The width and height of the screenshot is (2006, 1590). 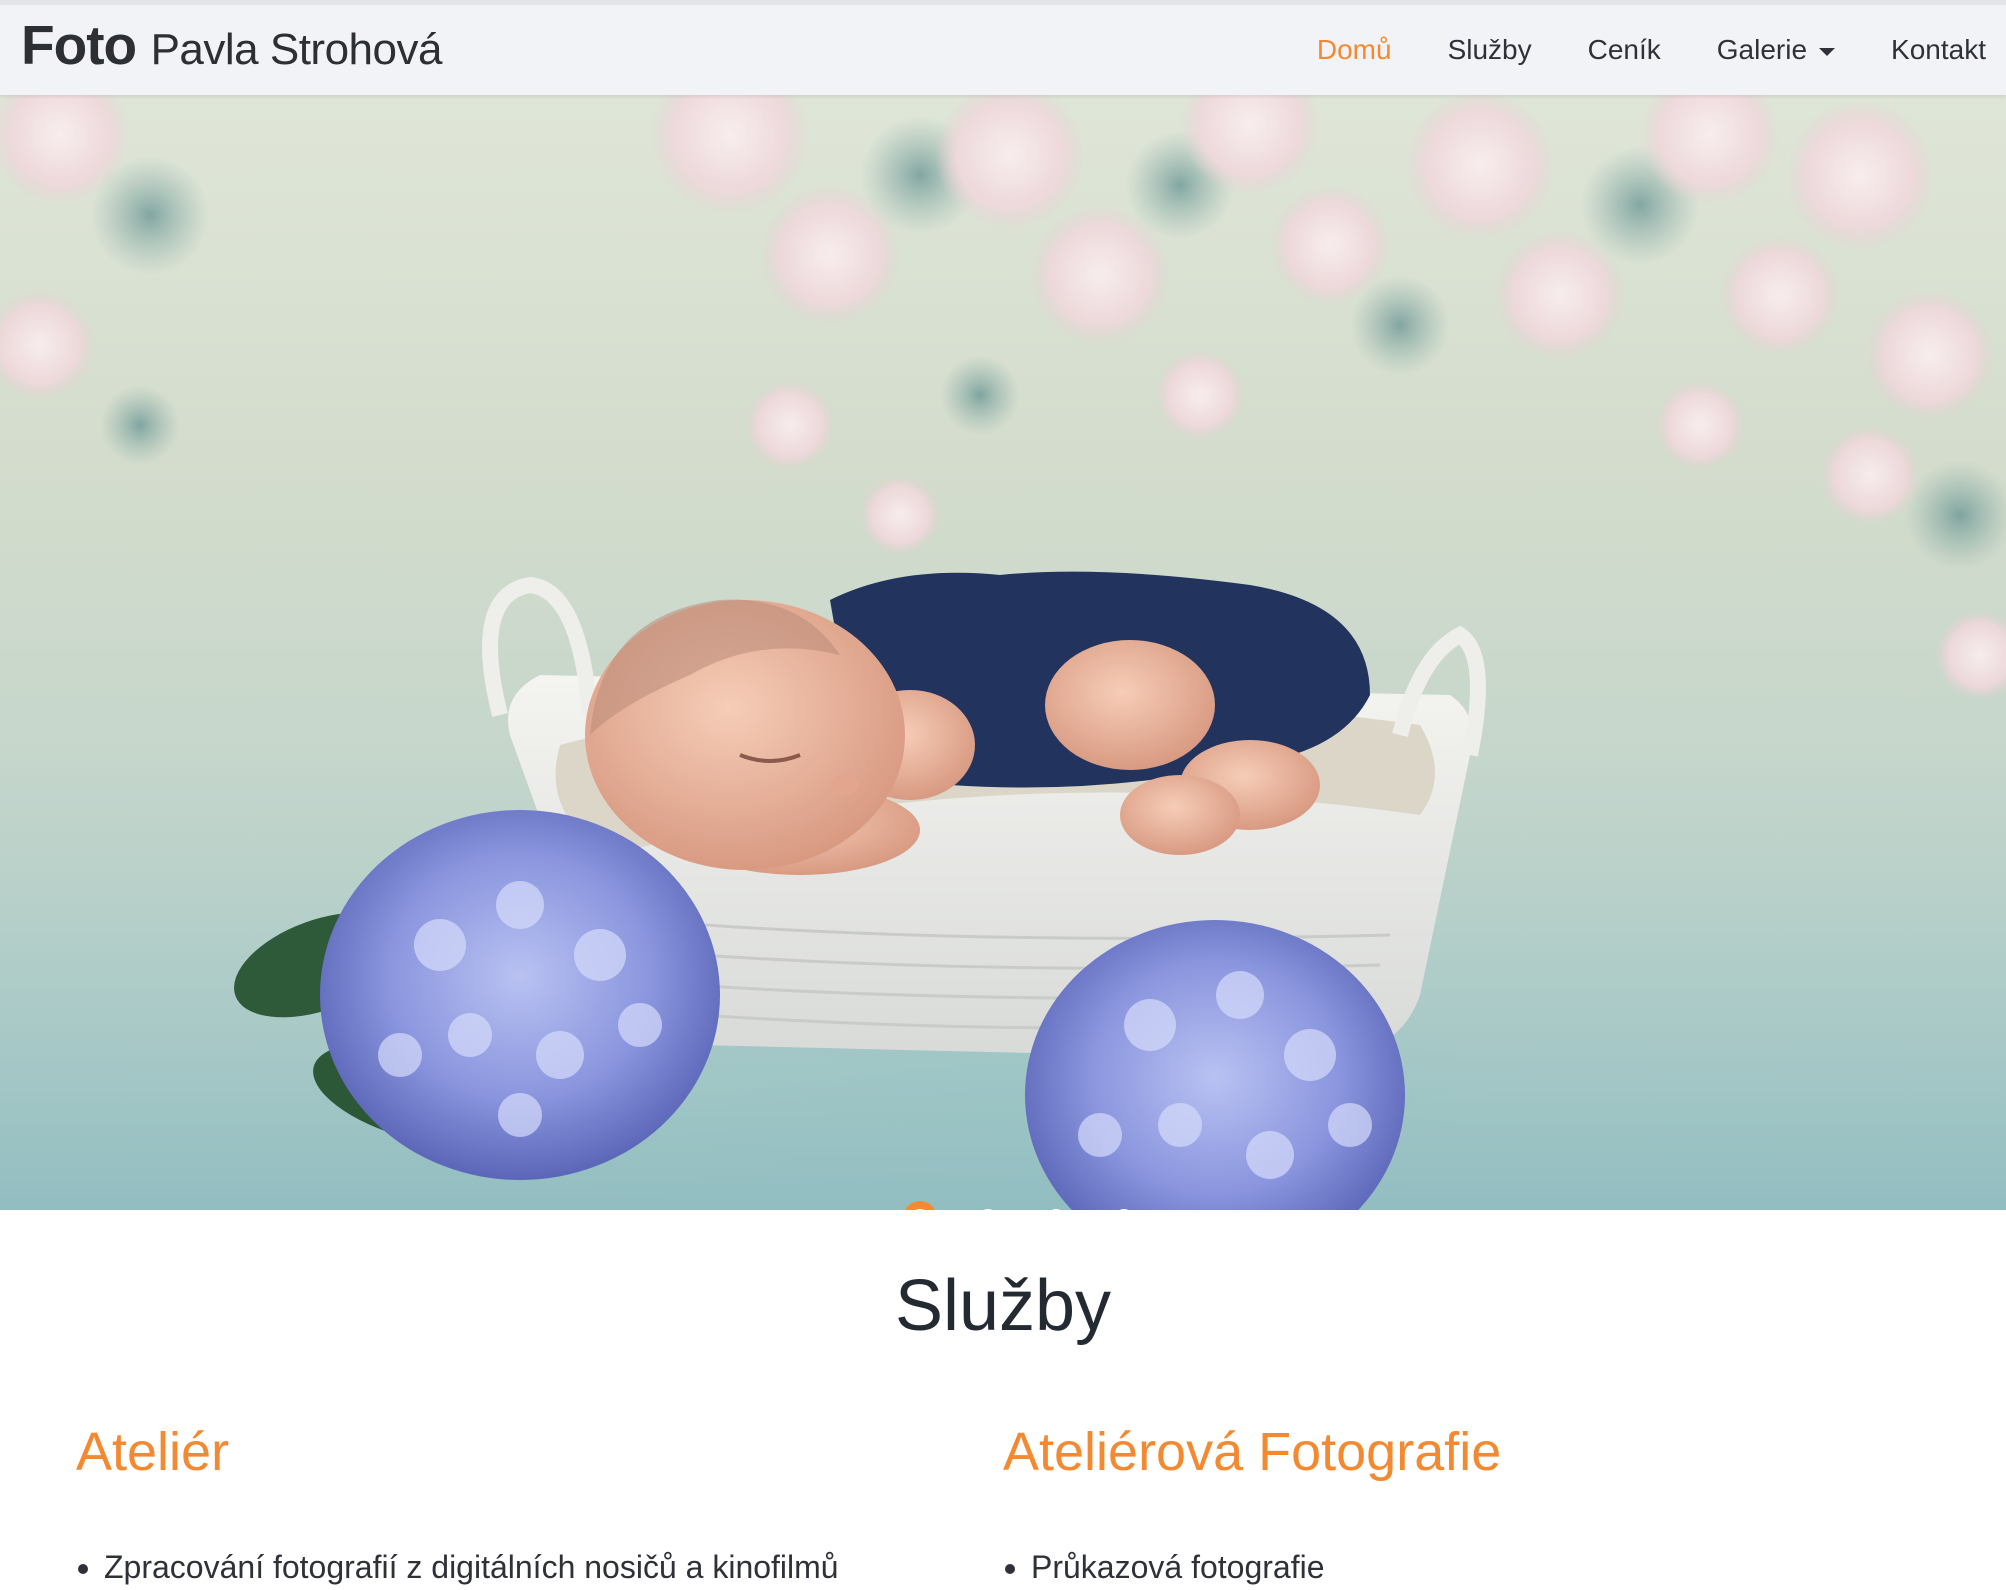 I want to click on column-title-atelierova-fotografie: Ateliérová Fotografie, so click(x=1252, y=1452).